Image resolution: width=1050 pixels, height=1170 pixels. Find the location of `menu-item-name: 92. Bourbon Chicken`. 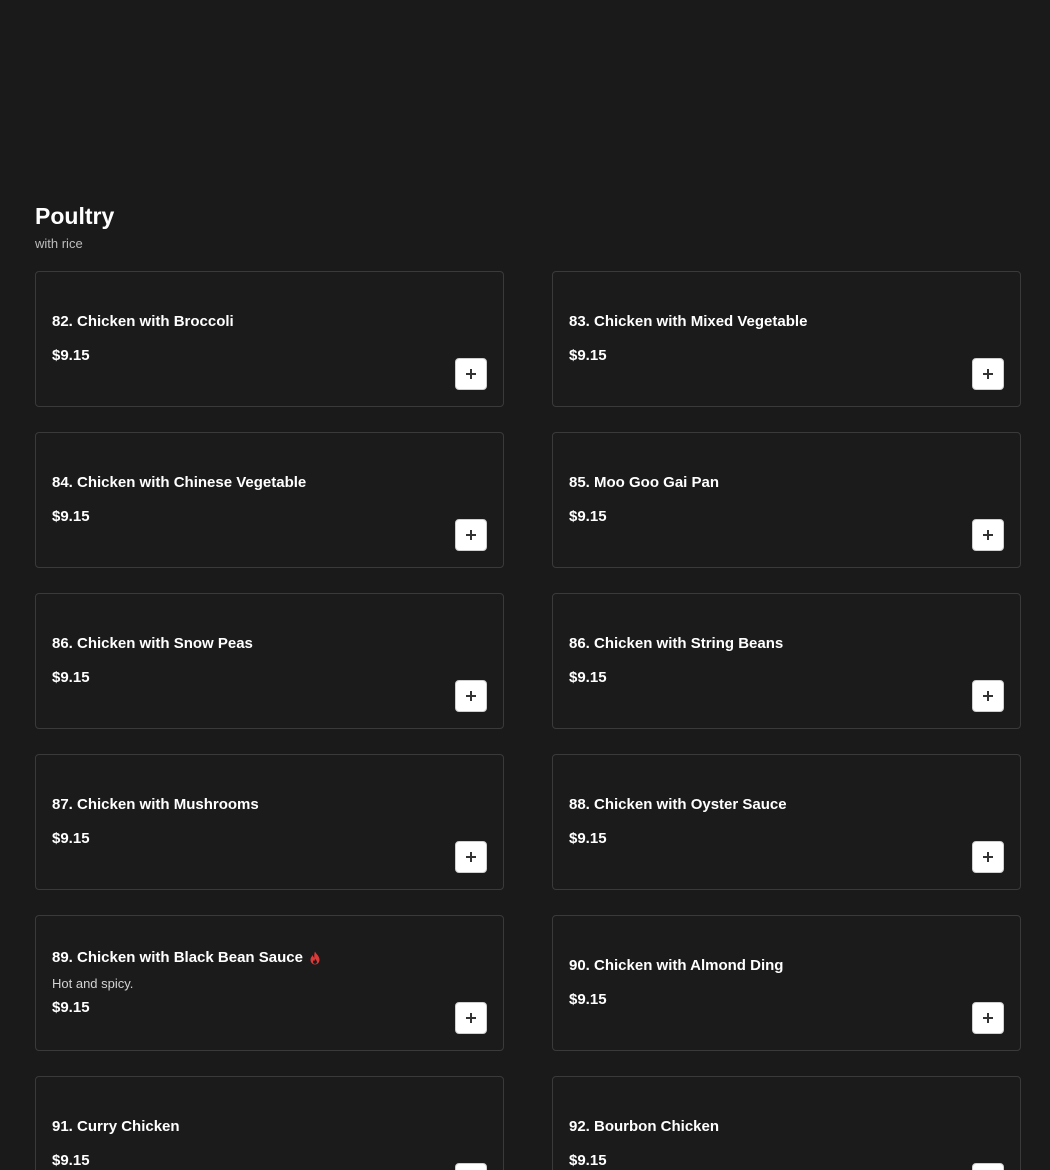

menu-item-name: 92. Bourbon Chicken is located at coordinates (786, 1127).